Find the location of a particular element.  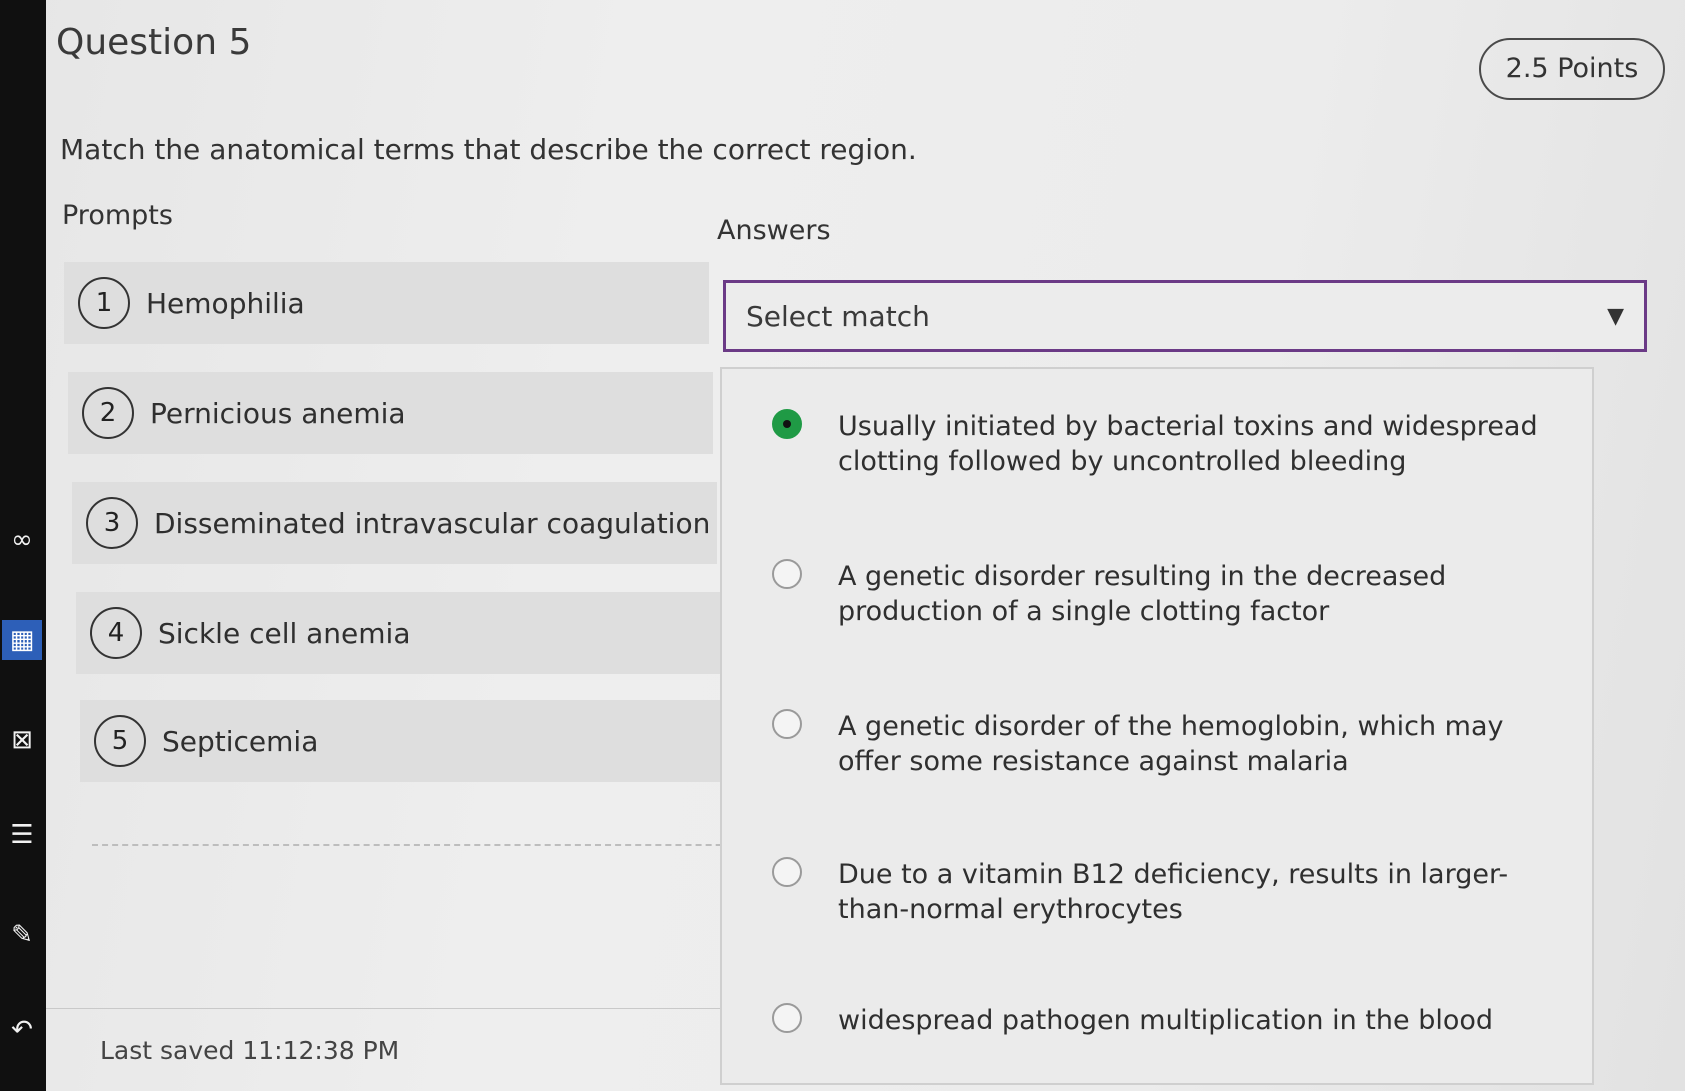

radio-button-selected is located at coordinates (787, 424).